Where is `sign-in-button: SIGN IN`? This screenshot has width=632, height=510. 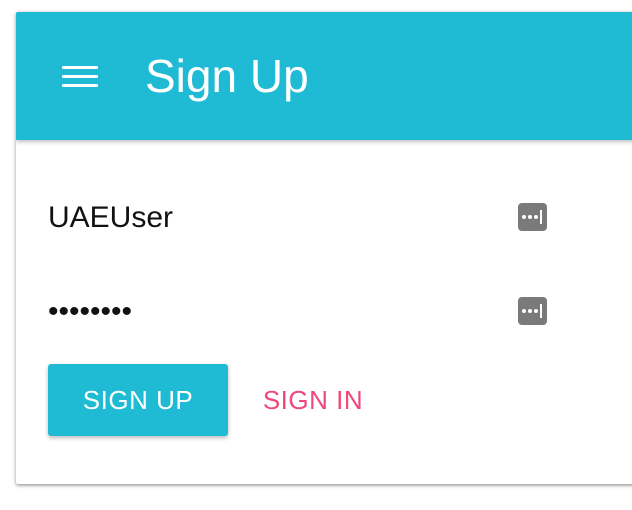
sign-in-button: SIGN IN is located at coordinates (313, 400).